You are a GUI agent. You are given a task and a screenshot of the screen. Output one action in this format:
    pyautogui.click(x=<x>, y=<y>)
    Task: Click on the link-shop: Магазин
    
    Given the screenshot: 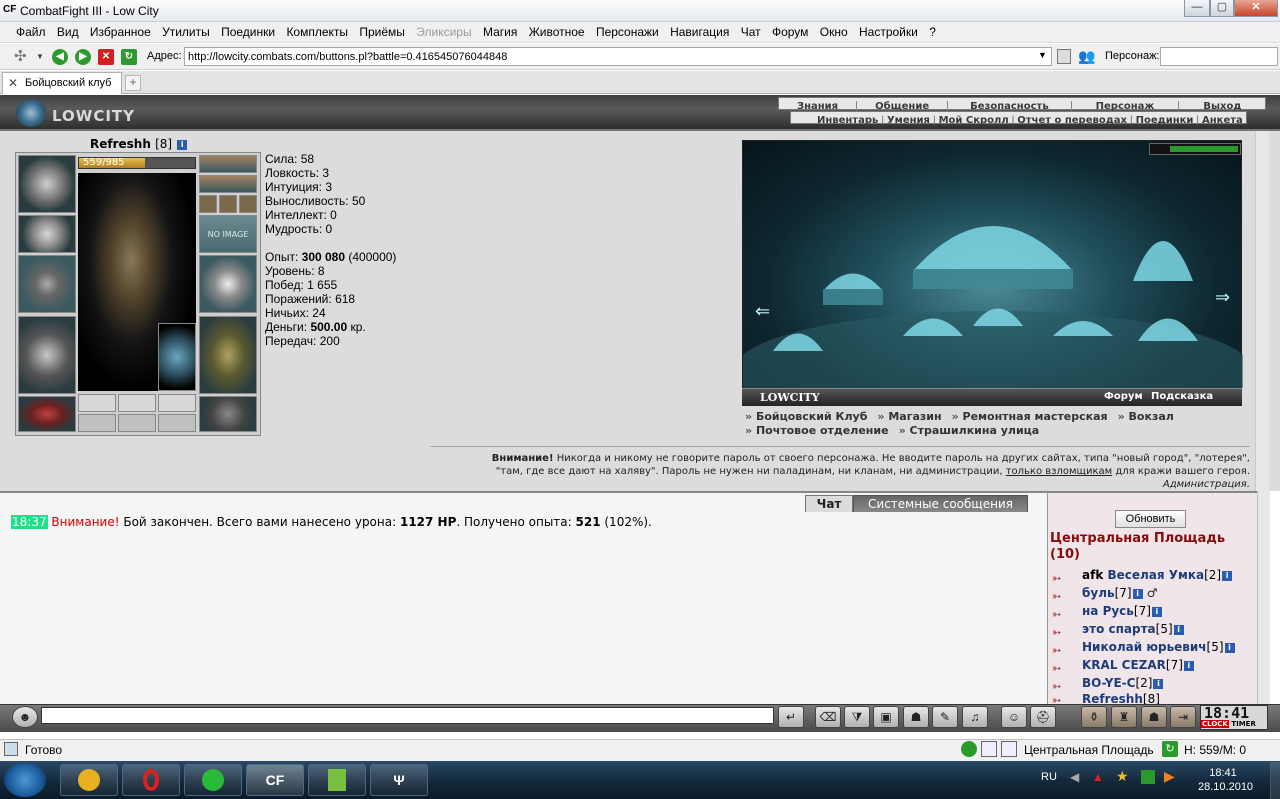 What is the action you would take?
    pyautogui.click(x=909, y=417)
    